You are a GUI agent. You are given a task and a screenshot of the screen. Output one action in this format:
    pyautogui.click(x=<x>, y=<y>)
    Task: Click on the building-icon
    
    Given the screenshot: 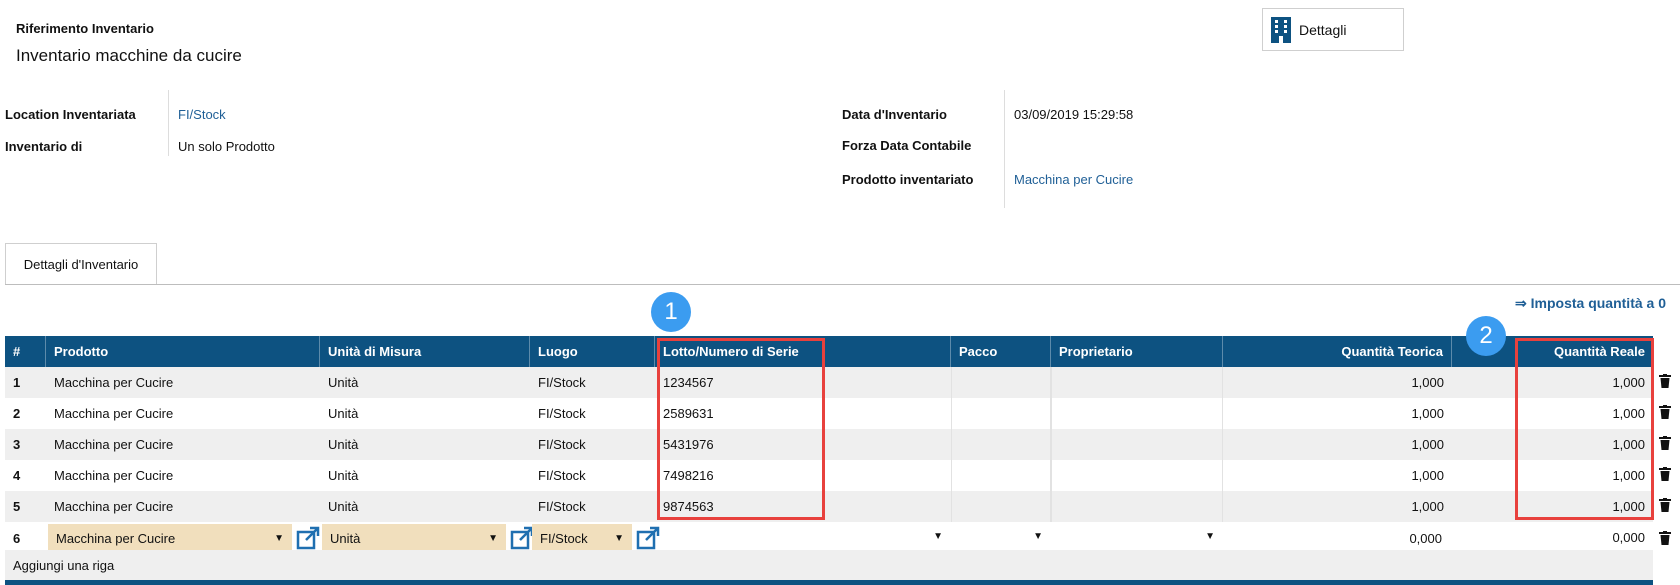 What is the action you would take?
    pyautogui.click(x=1281, y=29)
    